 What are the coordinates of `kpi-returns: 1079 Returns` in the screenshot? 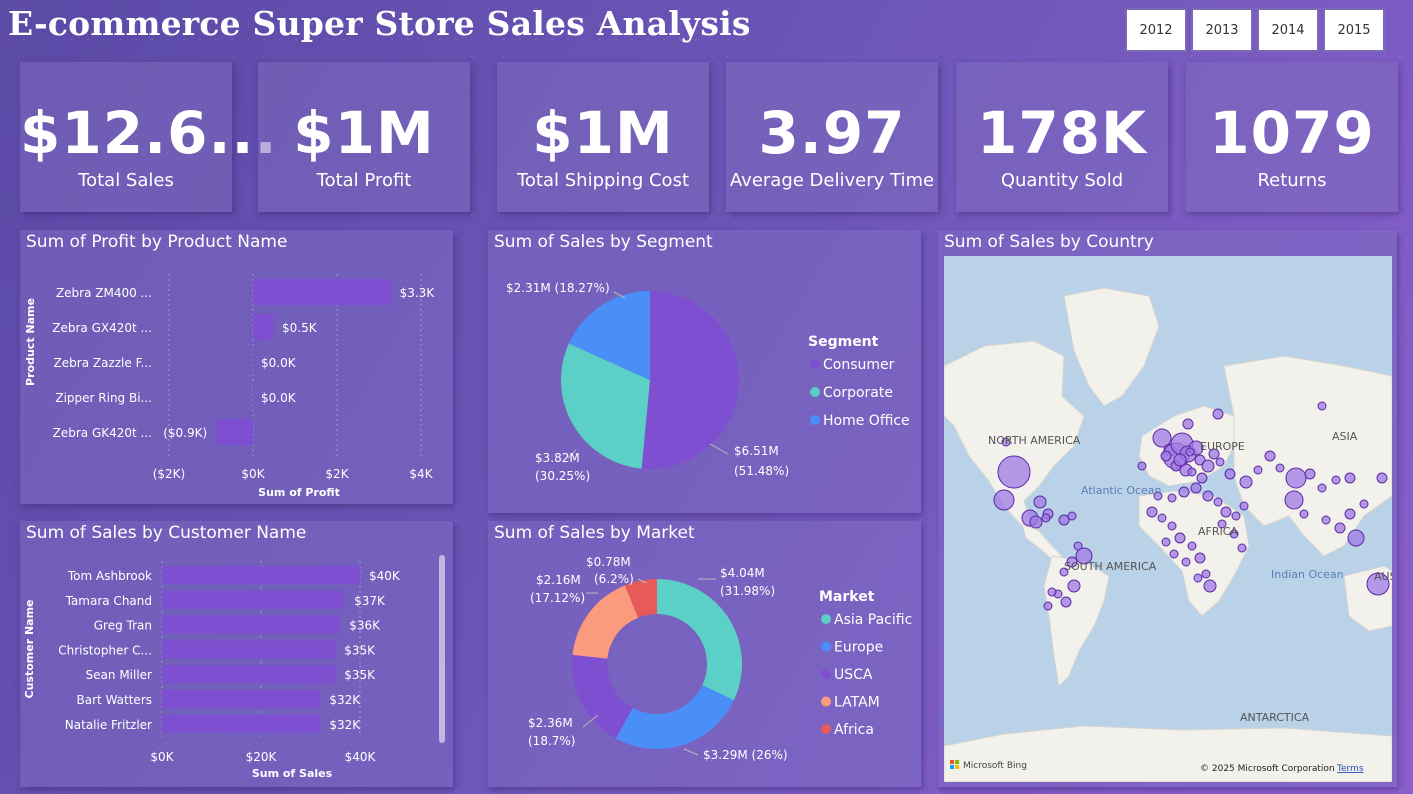 It's located at (1292, 137).